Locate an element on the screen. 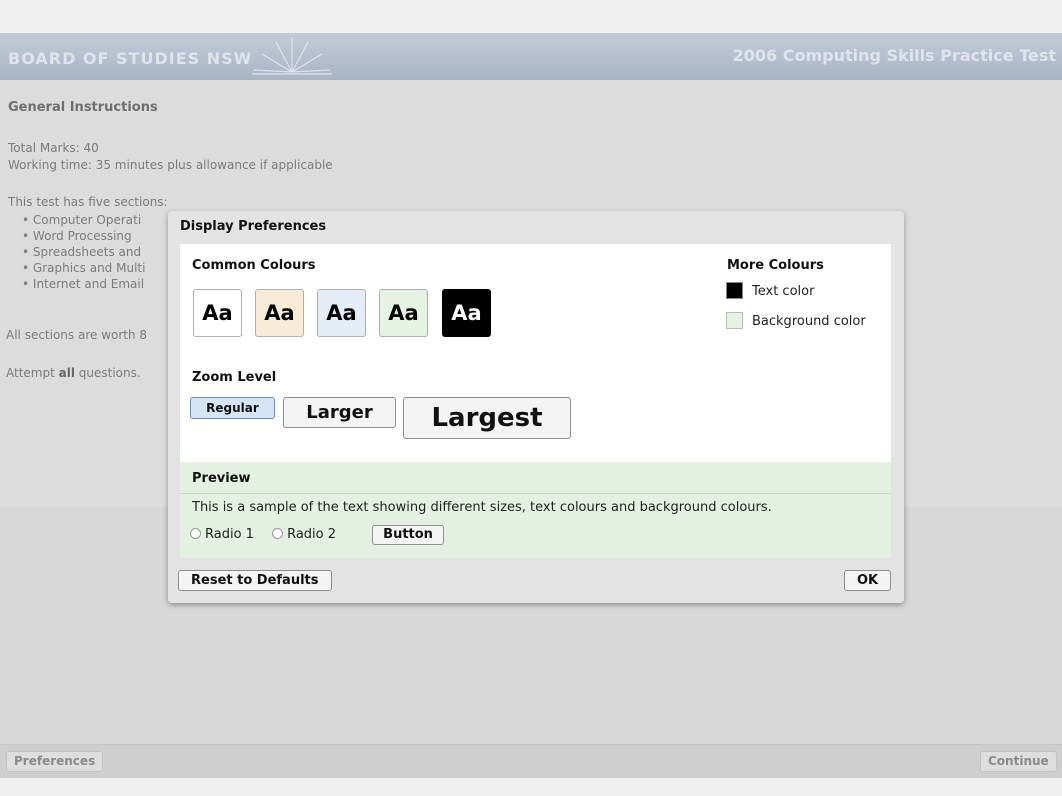 Image resolution: width=1062 pixels, height=796 pixels. list-item: Spreadsheets and is located at coordinates (83, 252).